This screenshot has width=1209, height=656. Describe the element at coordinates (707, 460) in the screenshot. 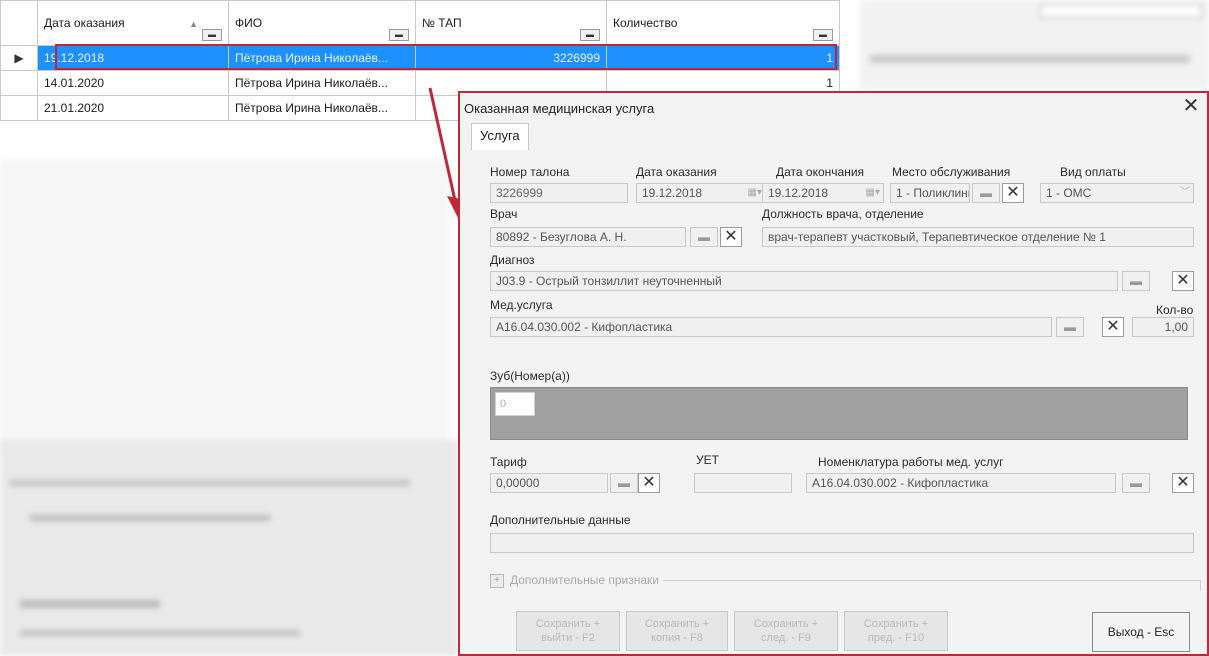

I see `uet-label: УЕТ` at that location.